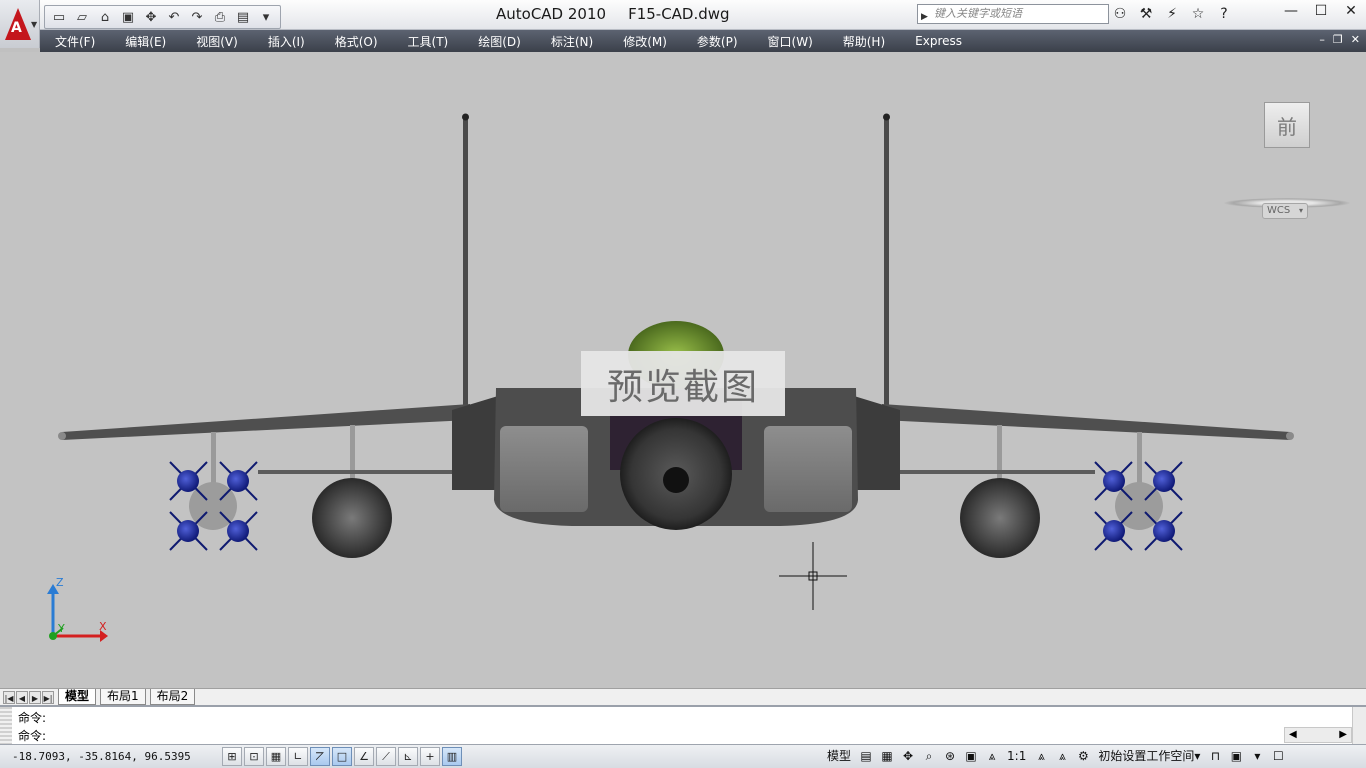 The width and height of the screenshot is (1366, 768). Describe the element at coordinates (75, 41) in the screenshot. I see `menu-item-0: 文件(F)` at that location.